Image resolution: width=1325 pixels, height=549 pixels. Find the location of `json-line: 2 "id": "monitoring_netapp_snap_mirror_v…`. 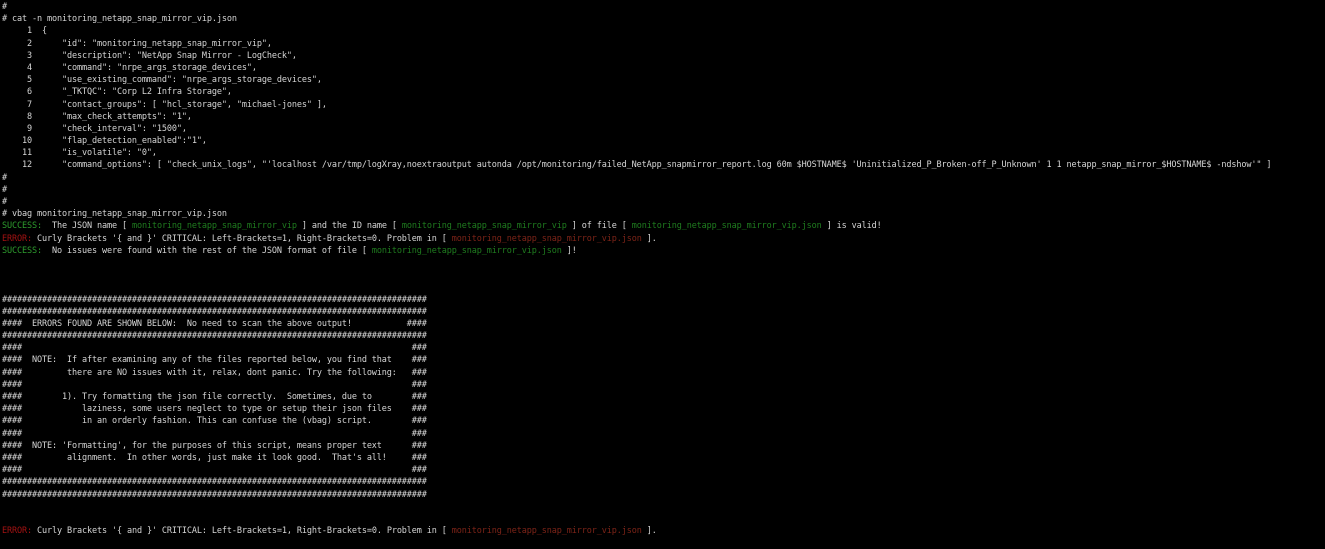

json-line: 2 "id": "monitoring_netapp_snap_mirror_v… is located at coordinates (137, 43).